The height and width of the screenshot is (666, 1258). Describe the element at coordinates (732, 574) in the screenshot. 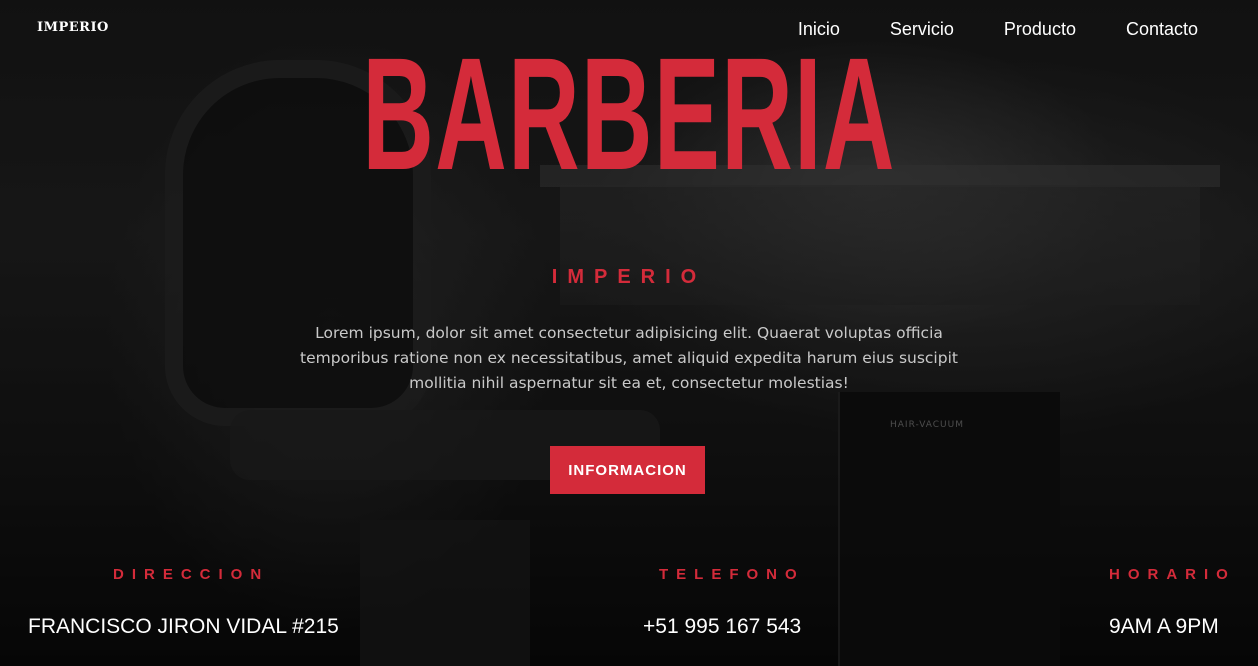

I see `phone-label: TELEFONO` at that location.